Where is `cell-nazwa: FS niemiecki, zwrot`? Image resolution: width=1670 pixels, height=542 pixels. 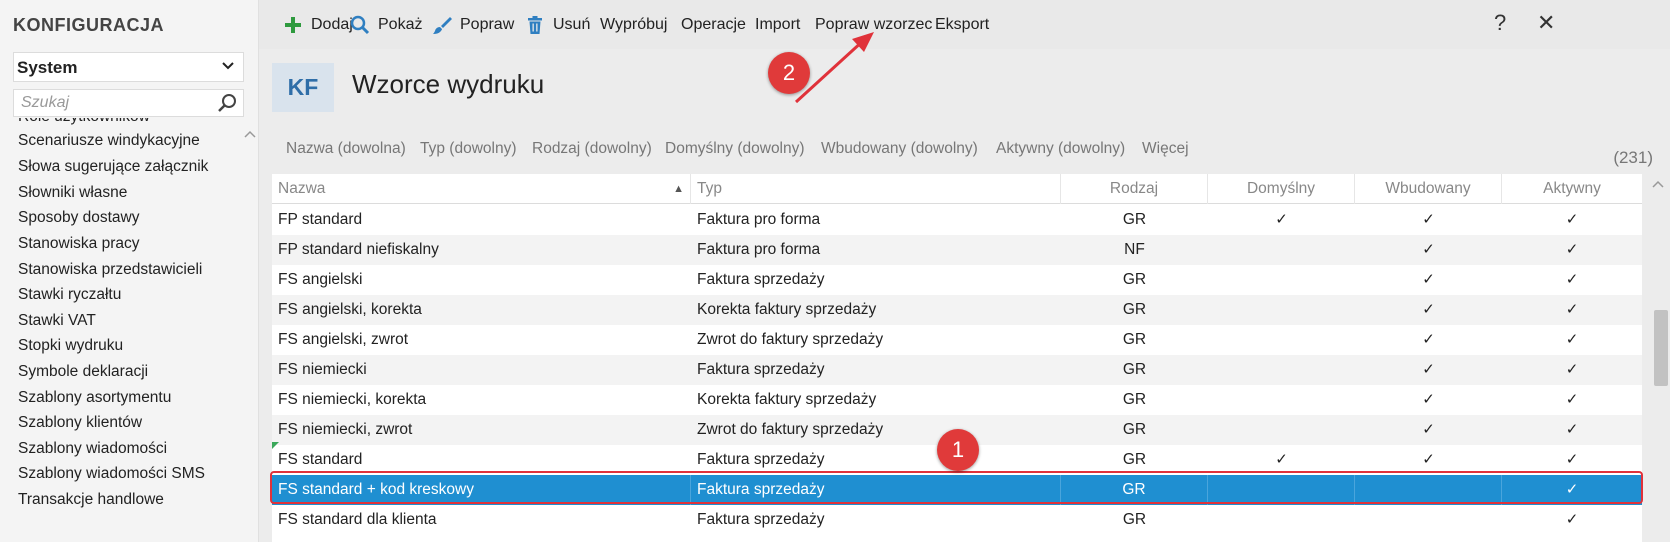
cell-nazwa: FS niemiecki, zwrot is located at coordinates (345, 429).